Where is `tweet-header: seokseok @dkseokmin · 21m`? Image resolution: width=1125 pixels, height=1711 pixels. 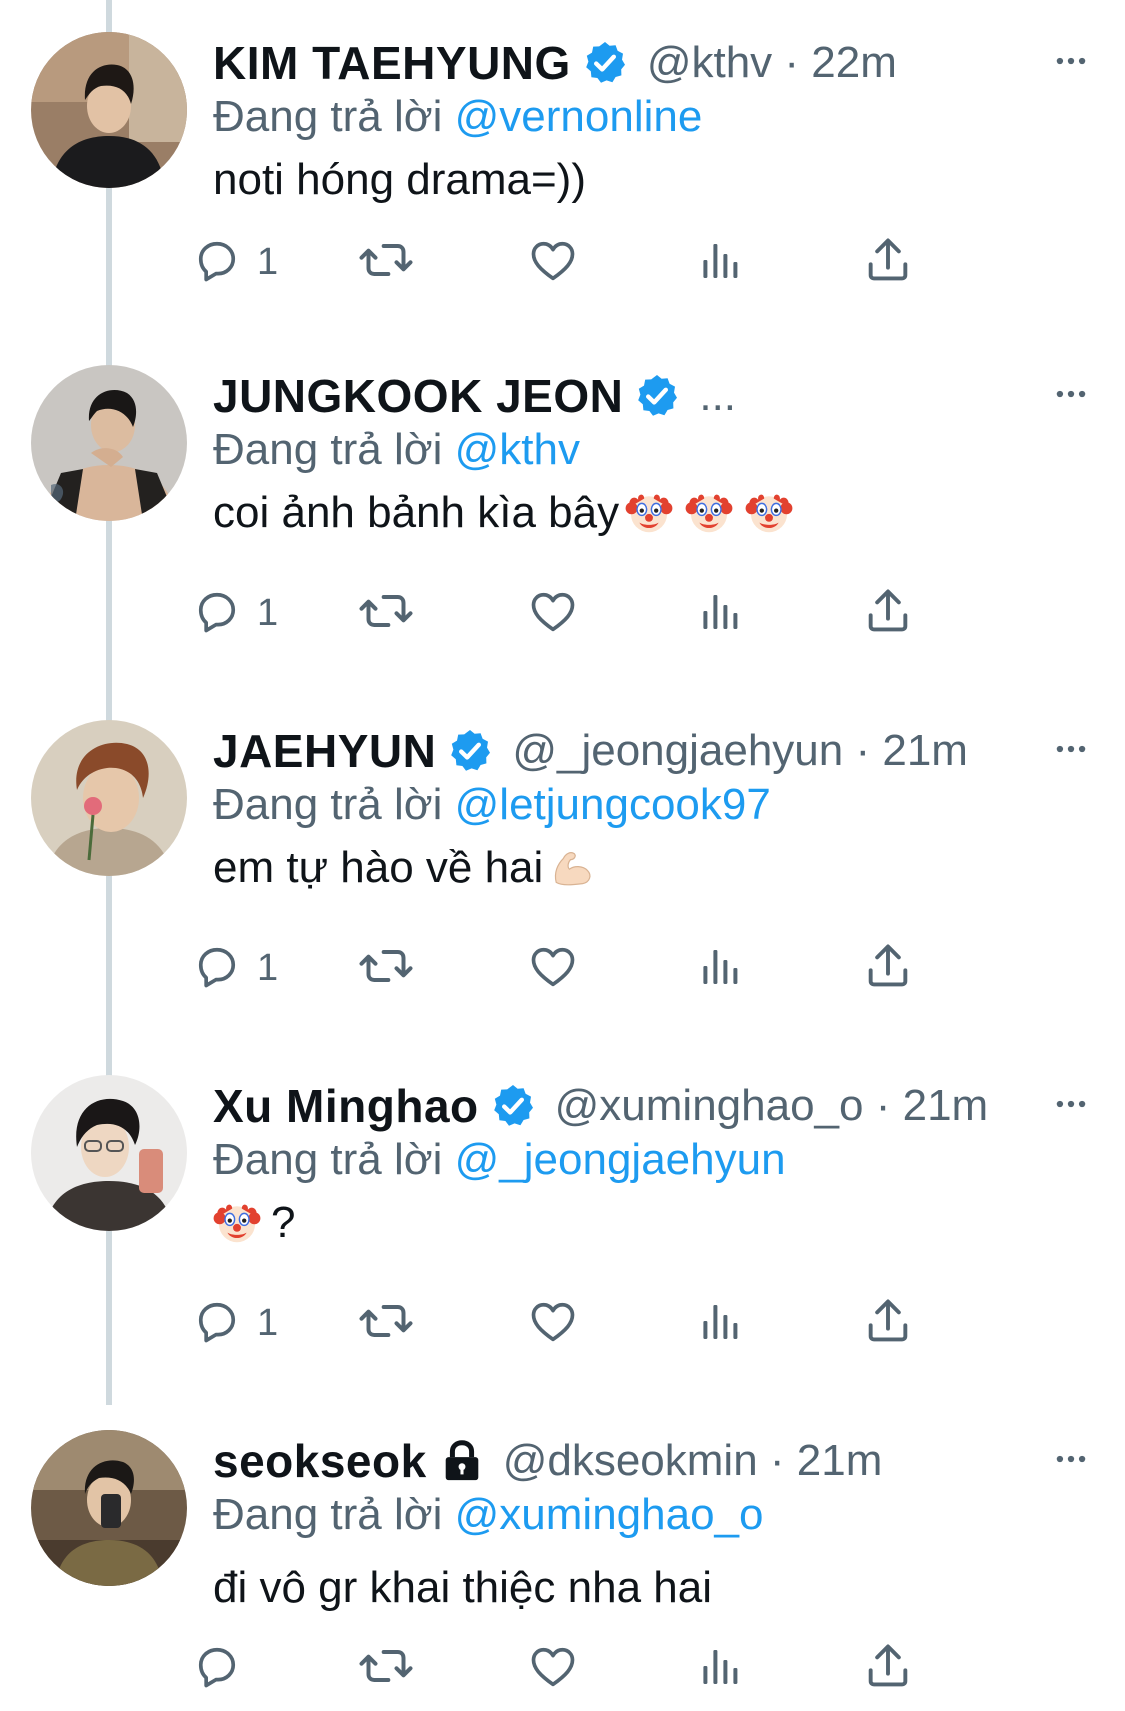 tweet-header: seokseok @dkseokmin · 21m is located at coordinates (654, 1461).